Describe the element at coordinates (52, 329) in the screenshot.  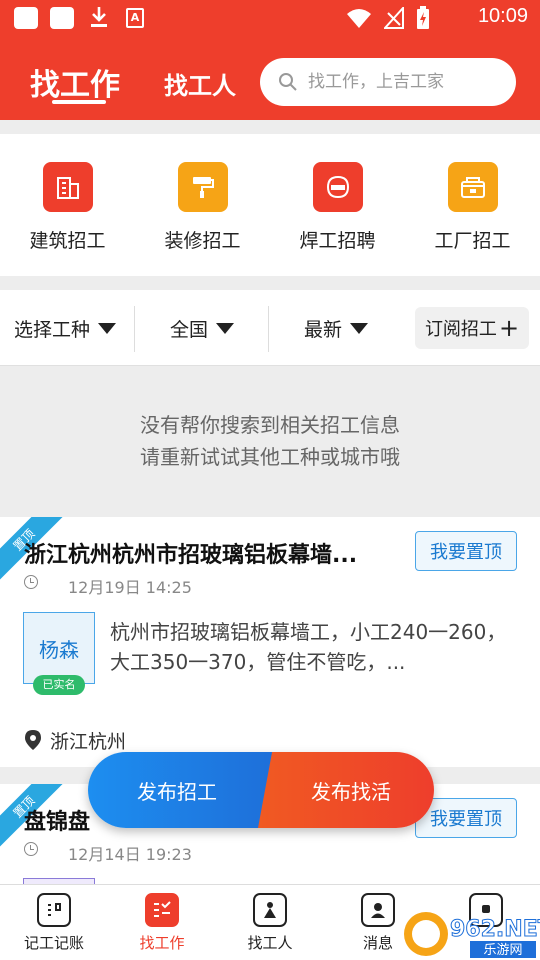
I see `work-type-label: 选择工种` at that location.